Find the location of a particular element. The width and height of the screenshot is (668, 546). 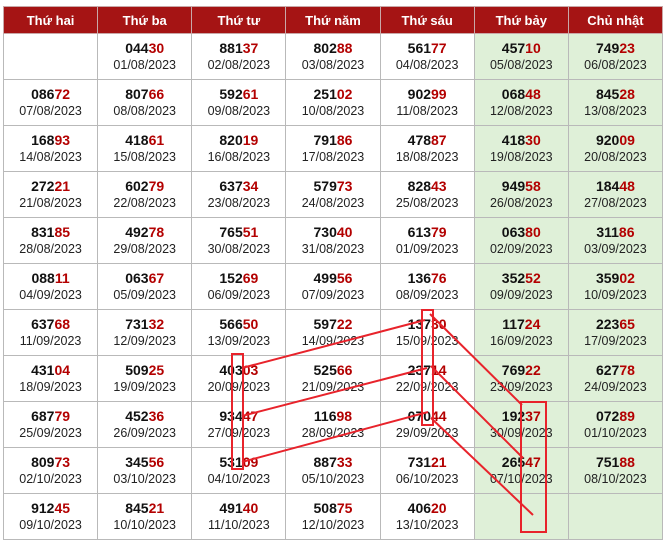

result-date: 18/09/2023 is located at coordinates (50, 386).